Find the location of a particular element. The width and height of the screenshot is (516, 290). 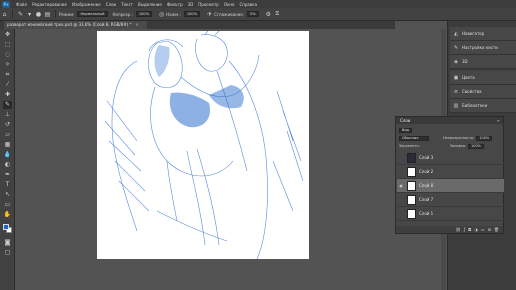

layer-row: Слой 7 is located at coordinates (450, 200).